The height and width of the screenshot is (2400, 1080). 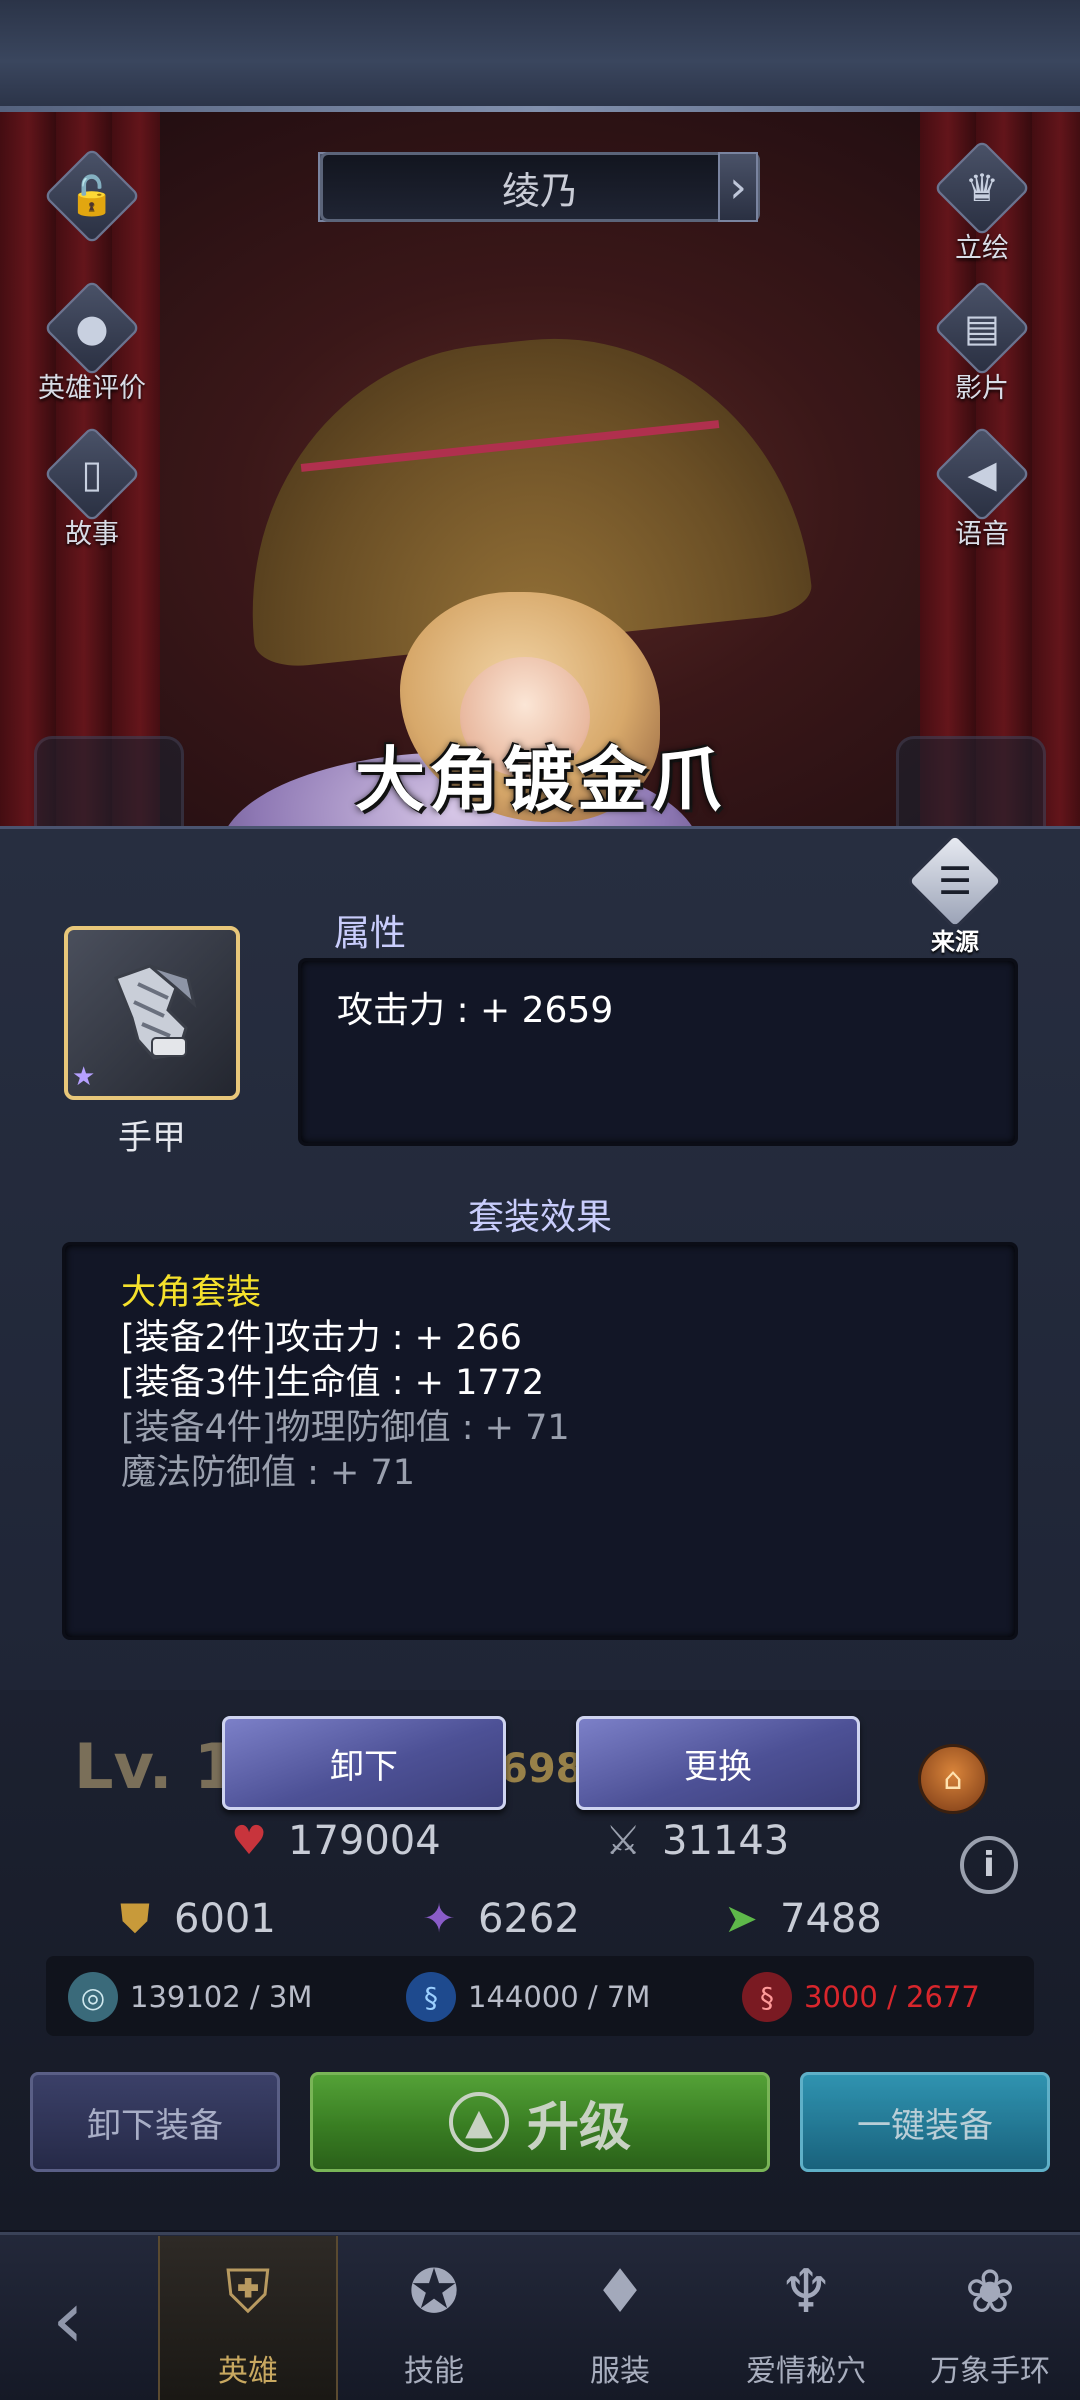 I want to click on nav-tab-costume-label: 服装, so click(x=620, y=2371).